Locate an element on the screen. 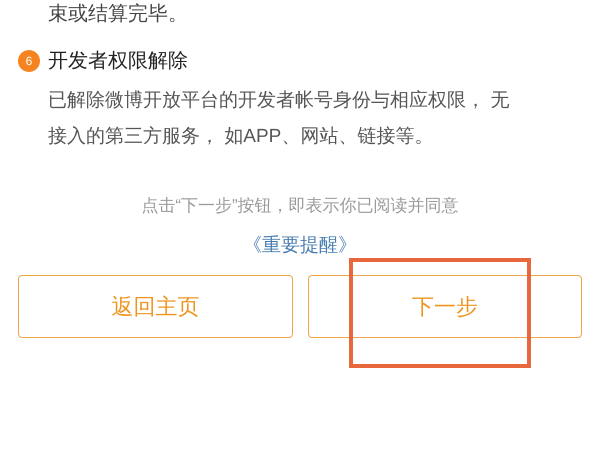 The height and width of the screenshot is (450, 600). action-button: 下一步 is located at coordinates (445, 306).